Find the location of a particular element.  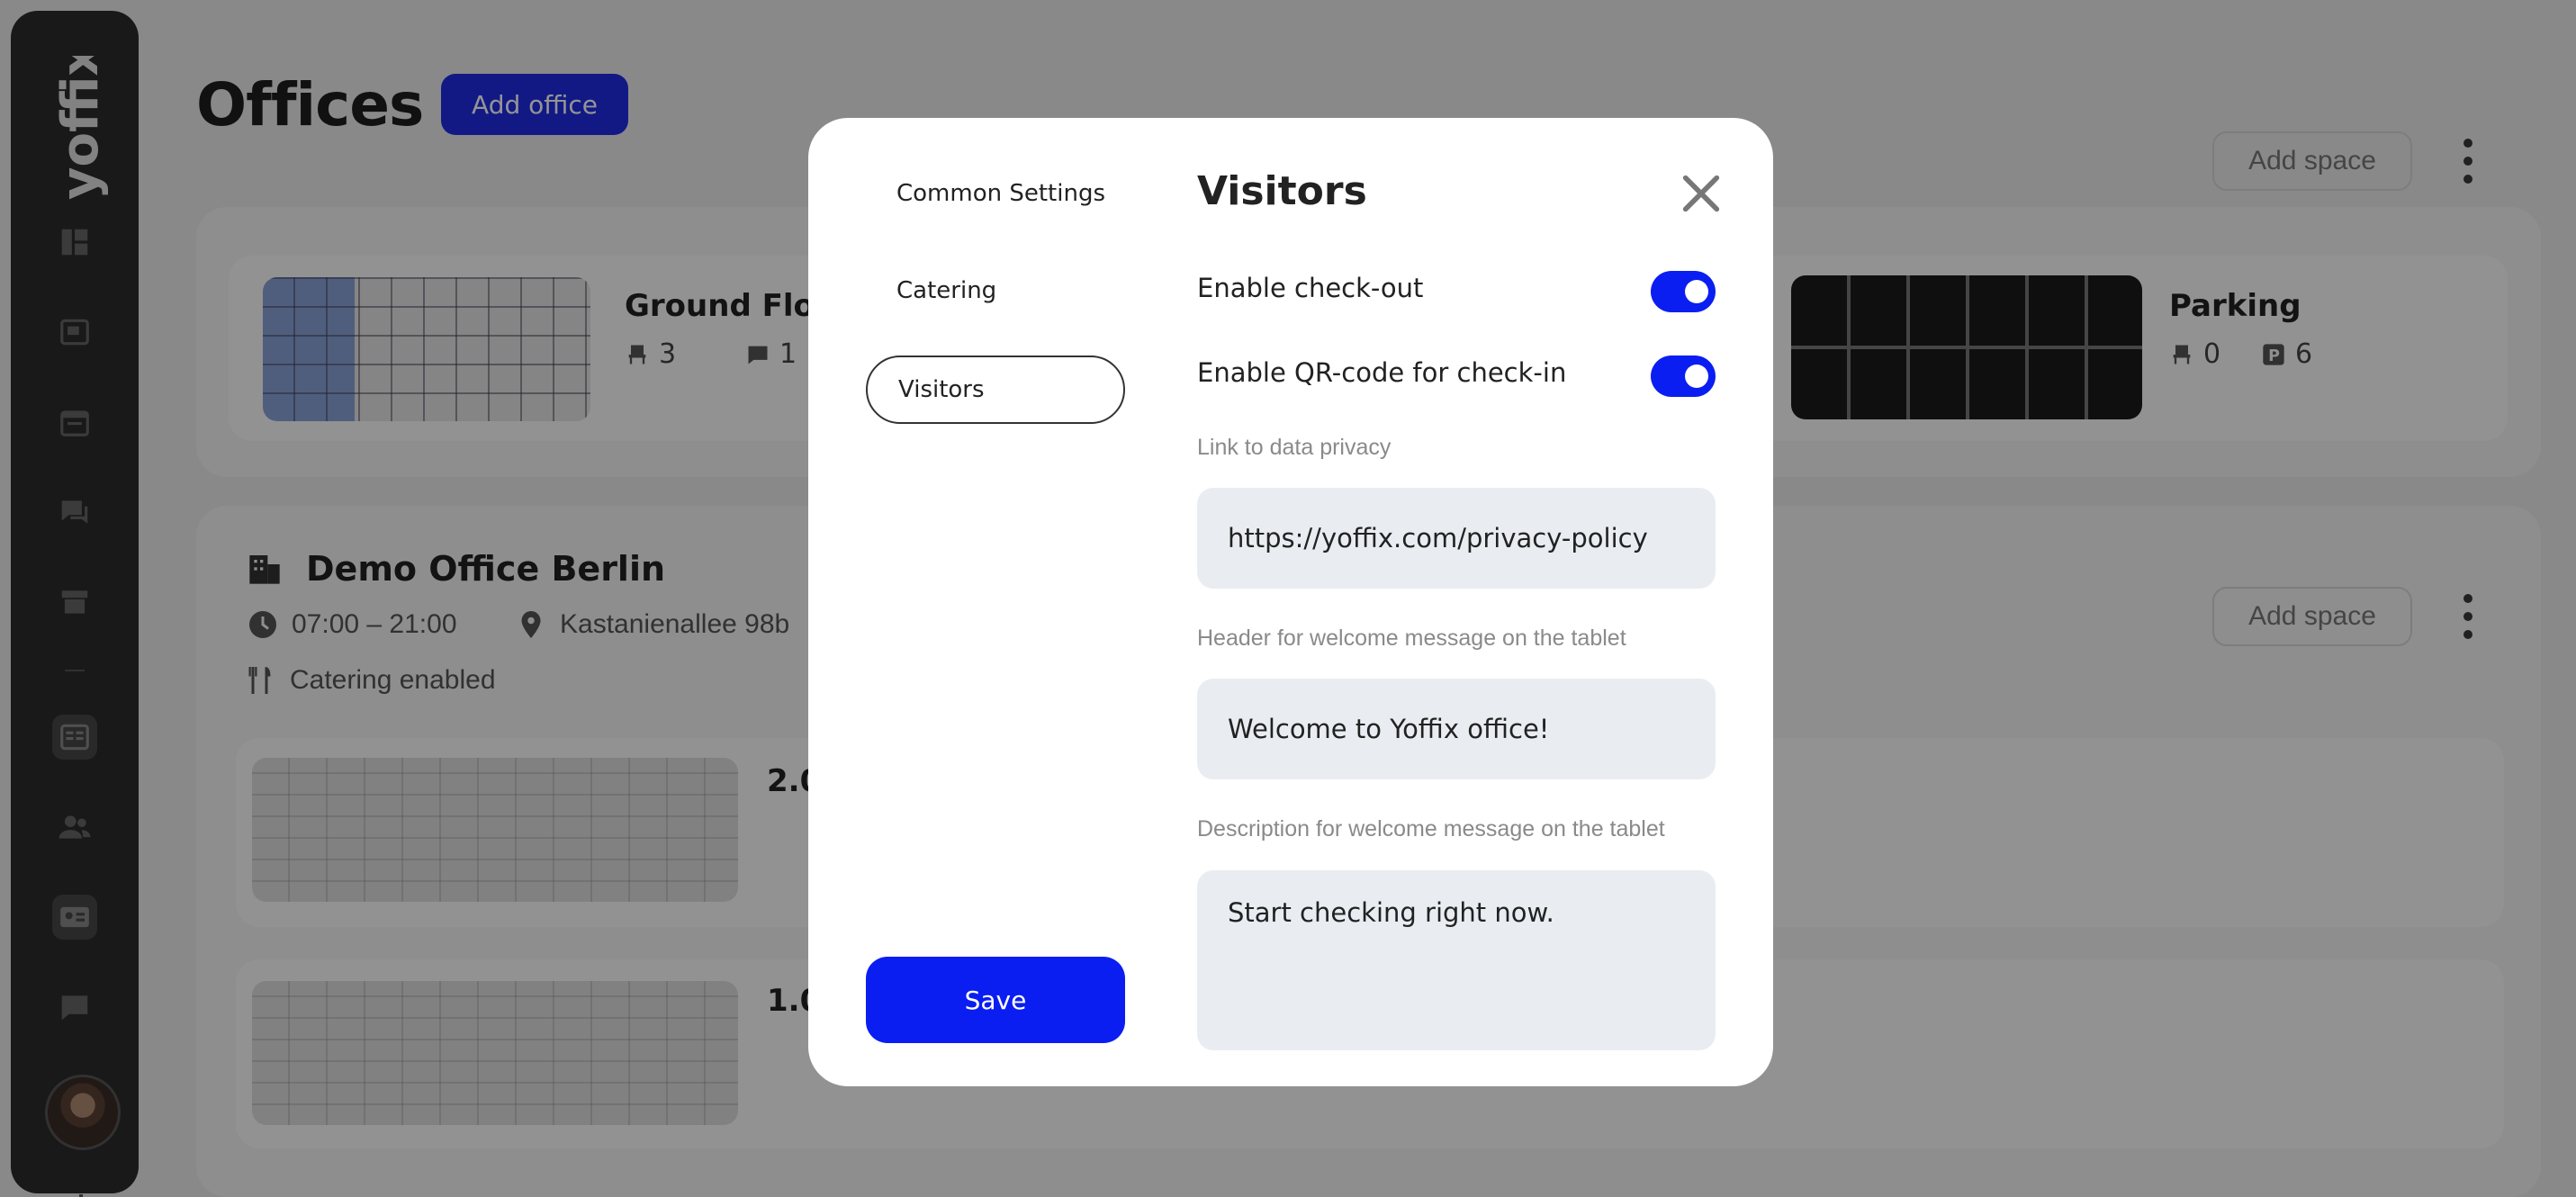

tab-common-settings: Common Settings is located at coordinates (995, 193).